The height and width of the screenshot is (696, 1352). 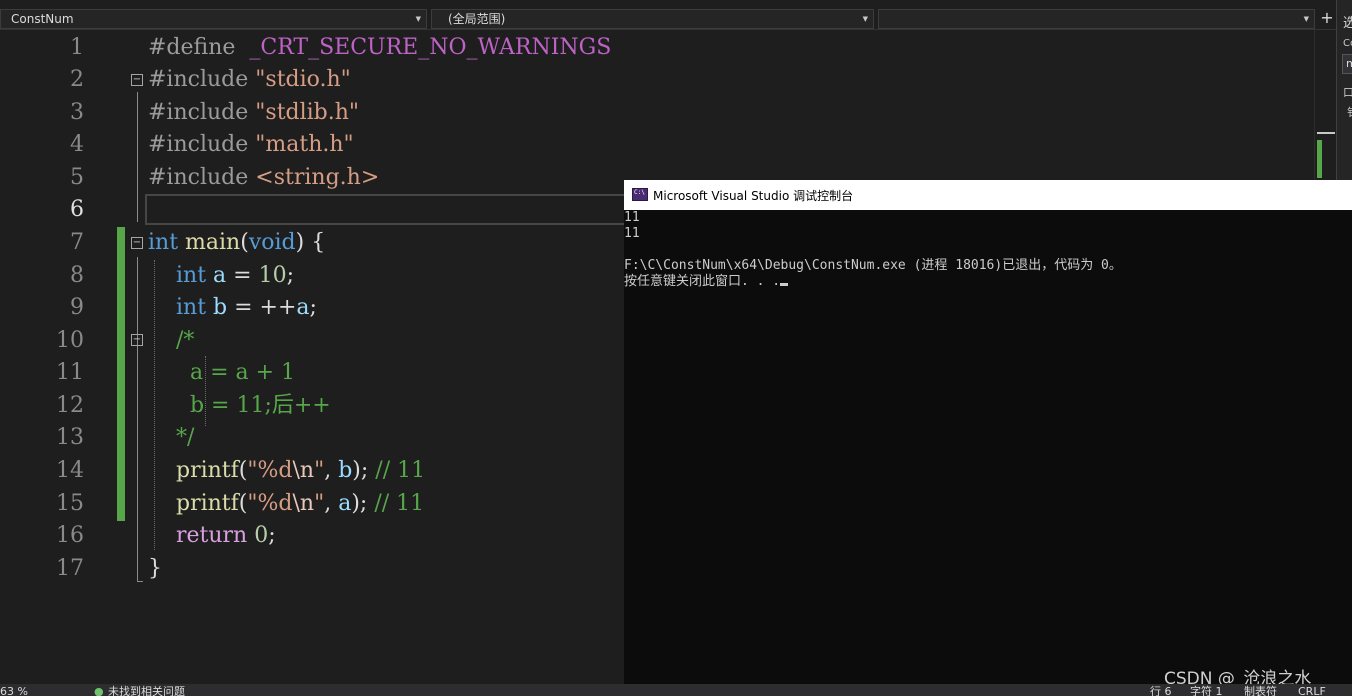 I want to click on line-number: 14, so click(x=70, y=470).